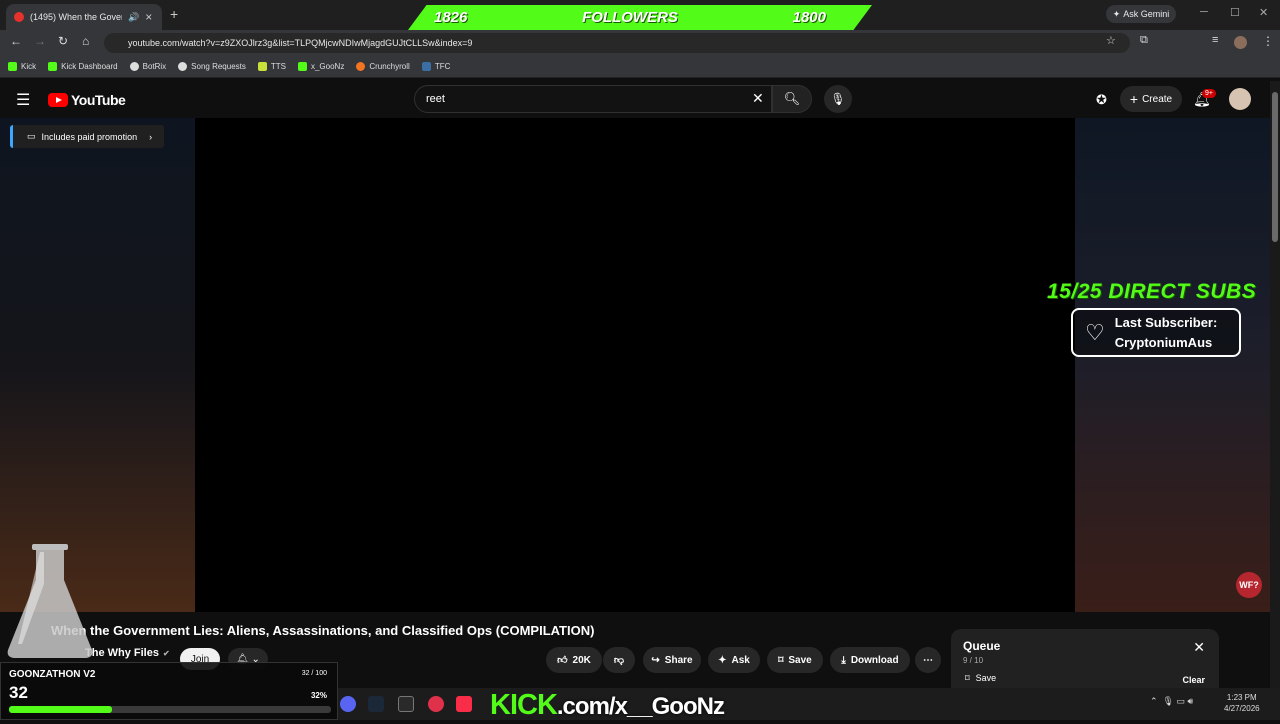  I want to click on create-button: + Create, so click(1151, 99).